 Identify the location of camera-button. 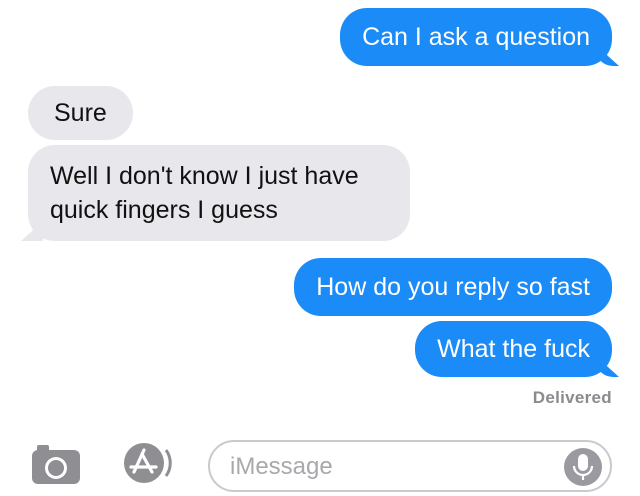
(56, 465).